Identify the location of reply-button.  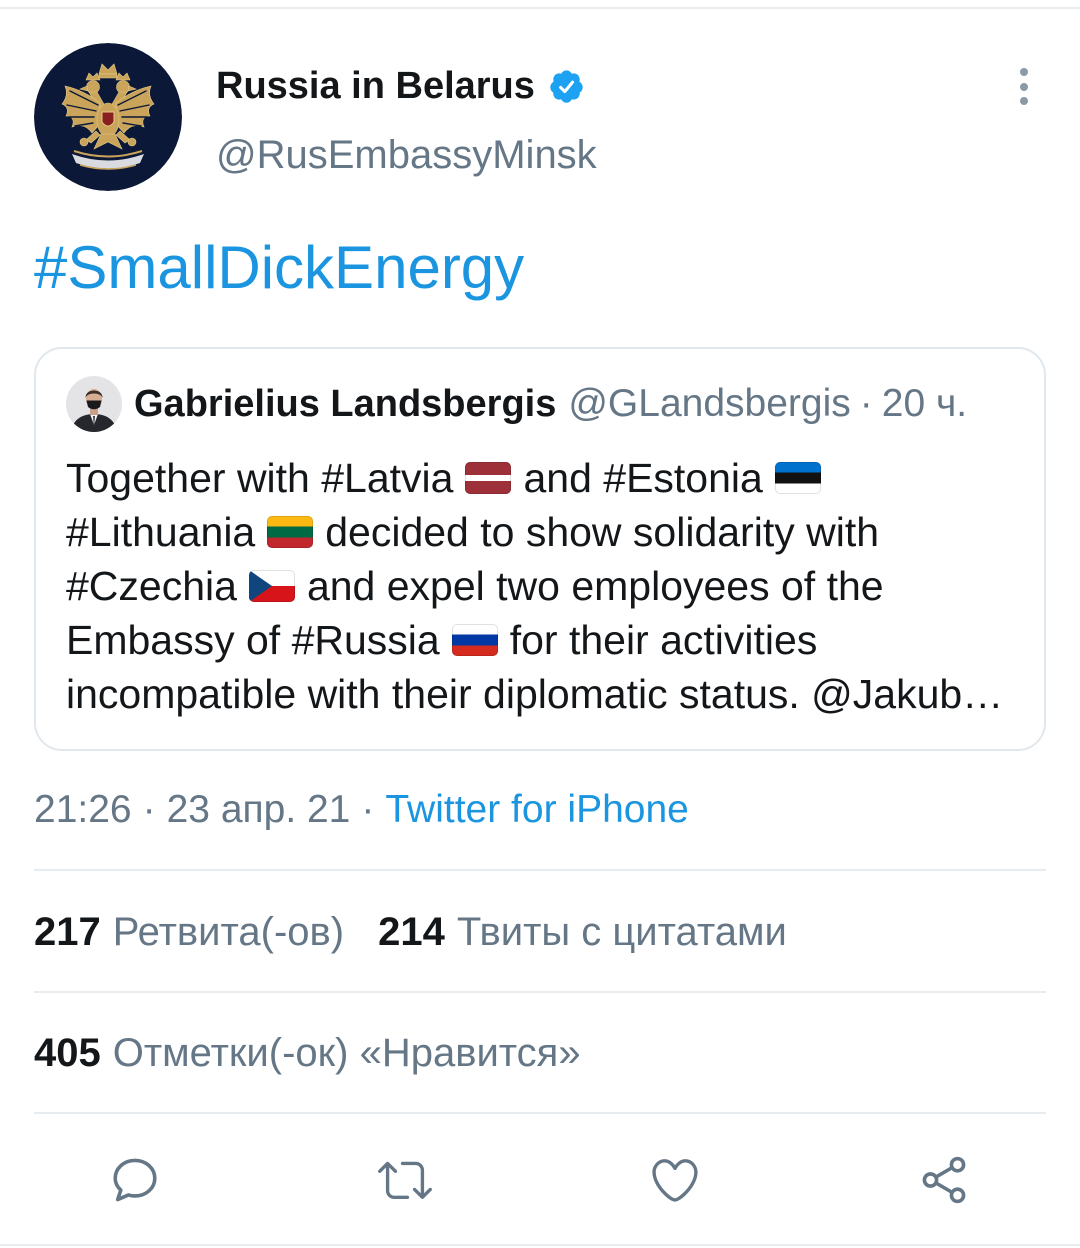
(135, 1180).